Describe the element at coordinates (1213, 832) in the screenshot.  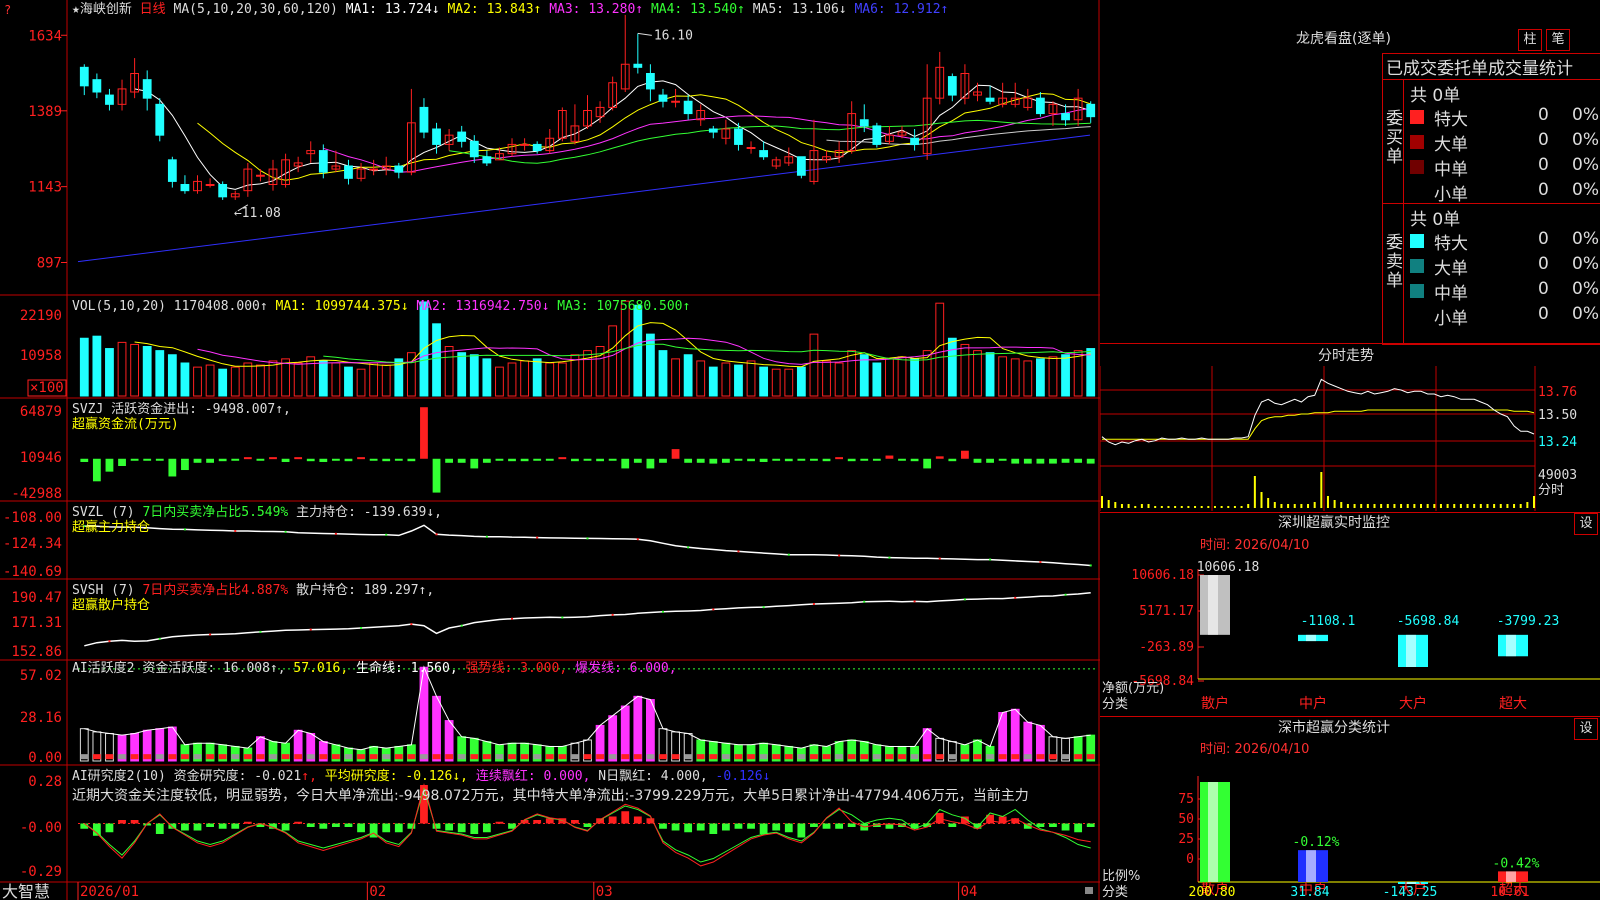
I see `bar-highlight` at that location.